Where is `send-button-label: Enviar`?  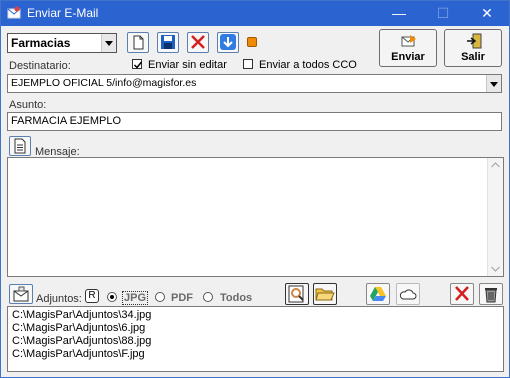 send-button-label: Enviar is located at coordinates (408, 57).